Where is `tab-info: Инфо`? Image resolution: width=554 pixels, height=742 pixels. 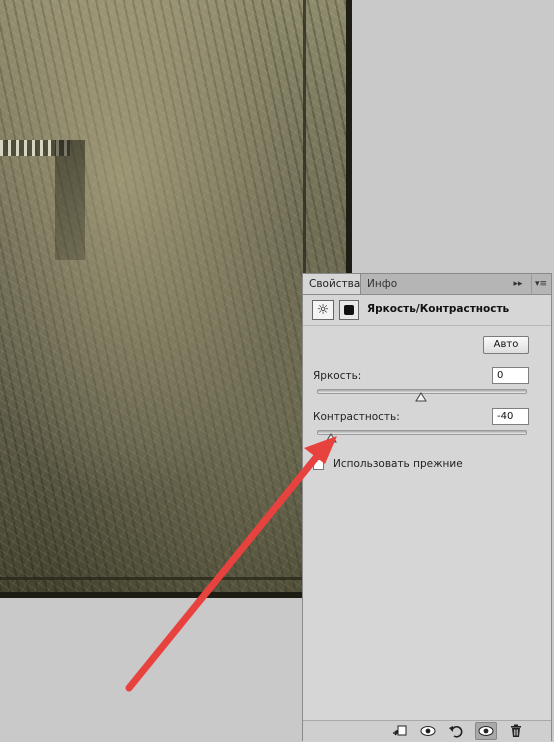 tab-info: Инфо is located at coordinates (383, 284).